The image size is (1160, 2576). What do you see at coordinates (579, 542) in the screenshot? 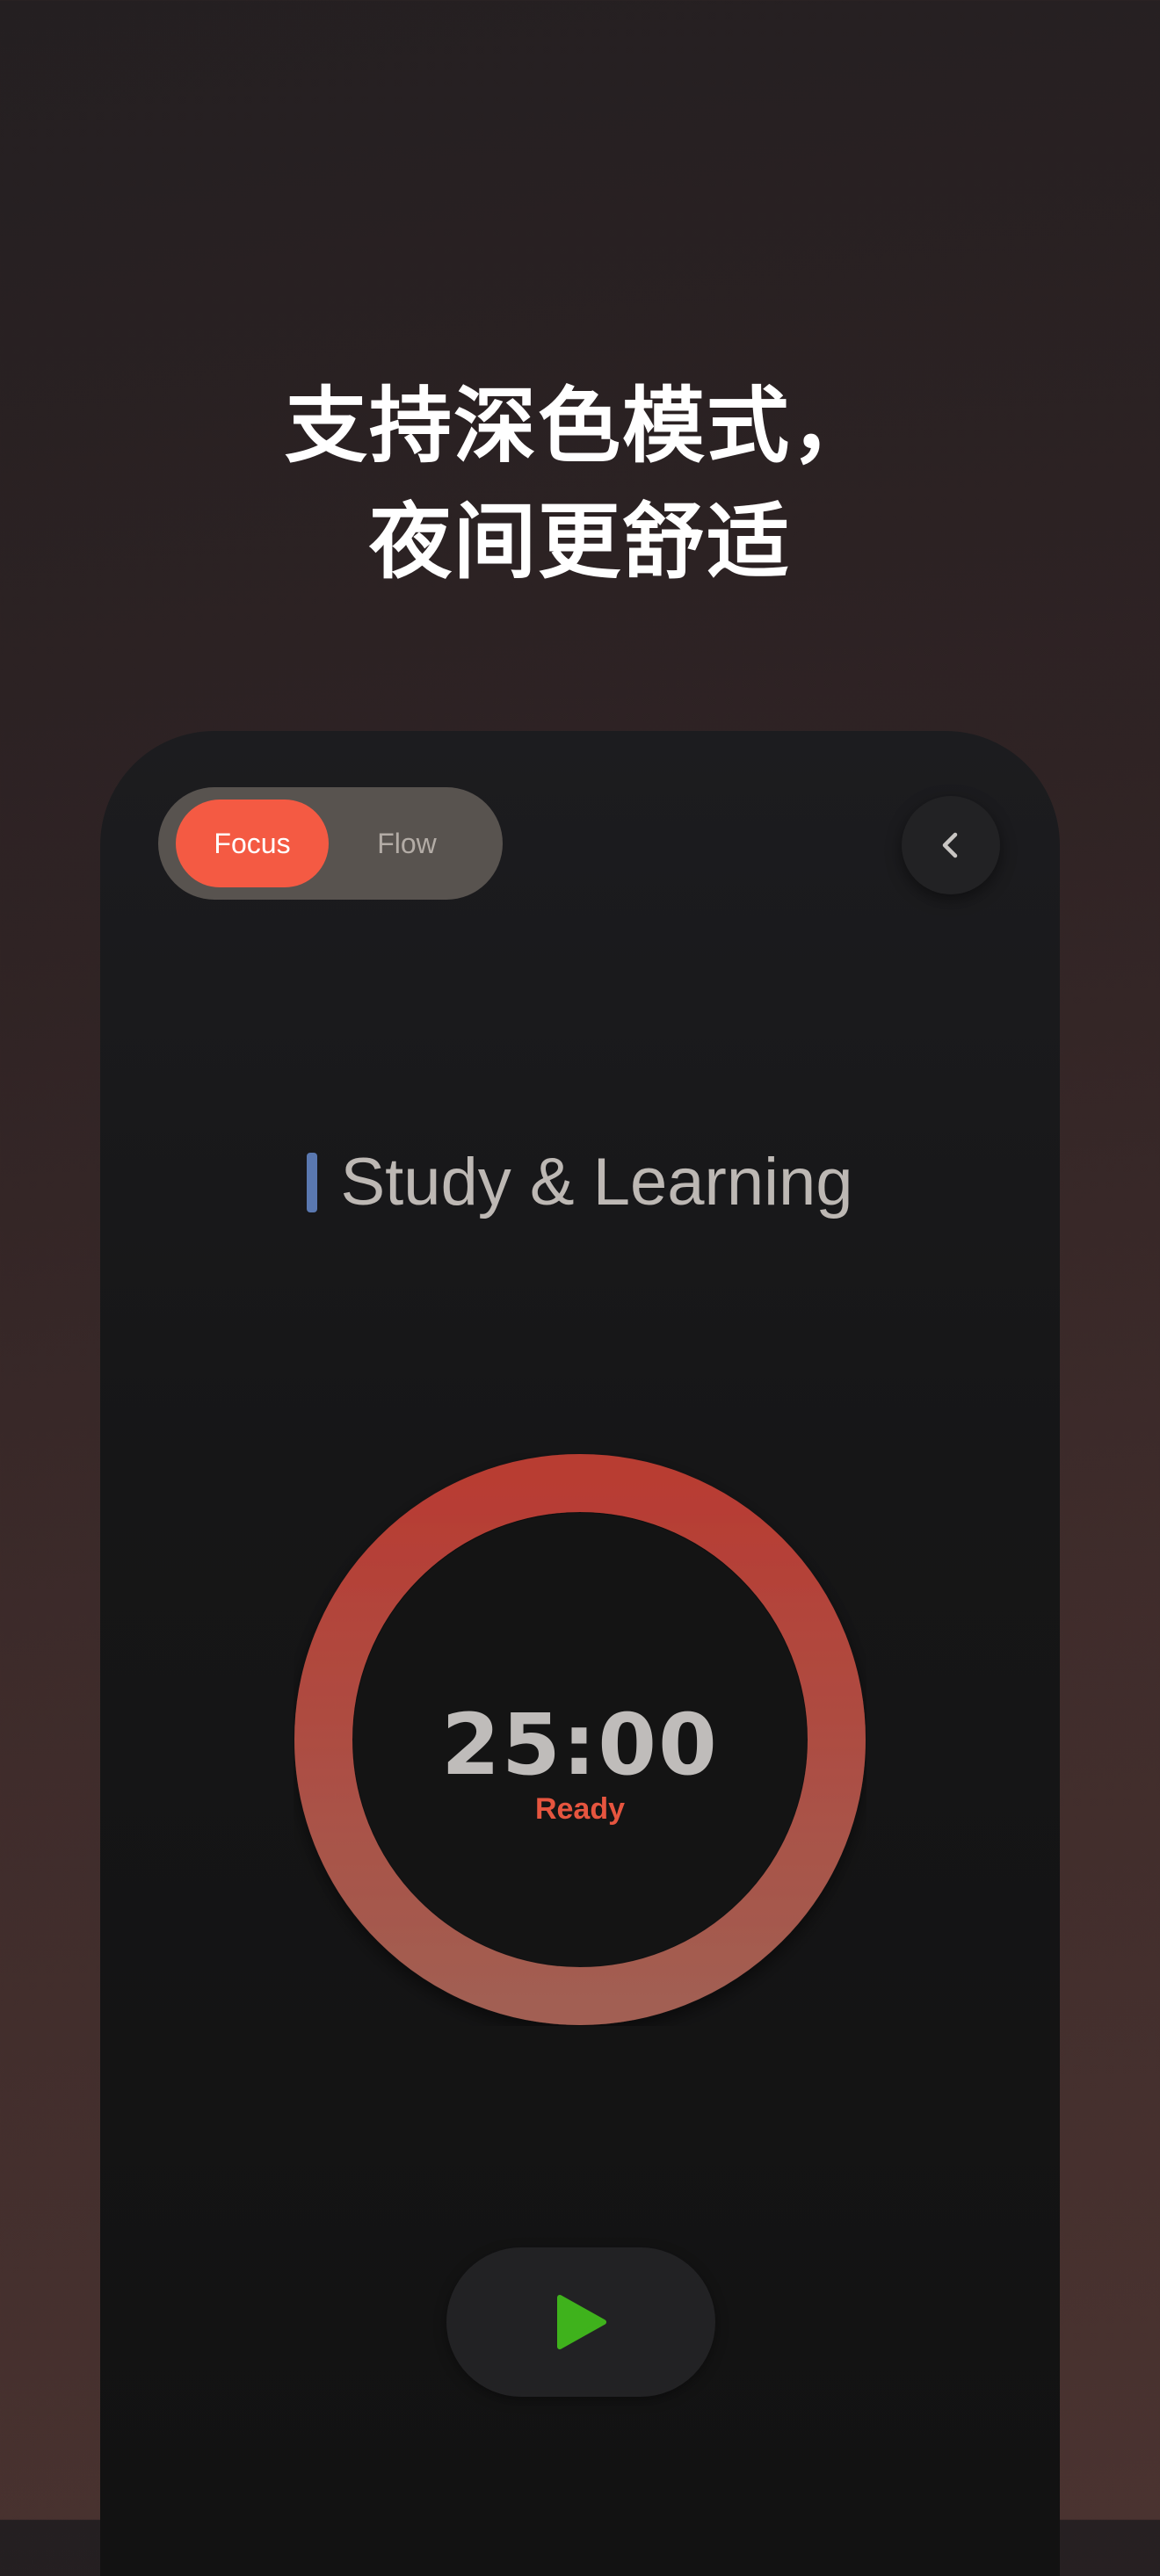
I see `headline-line-2: 夜间更舒适` at bounding box center [579, 542].